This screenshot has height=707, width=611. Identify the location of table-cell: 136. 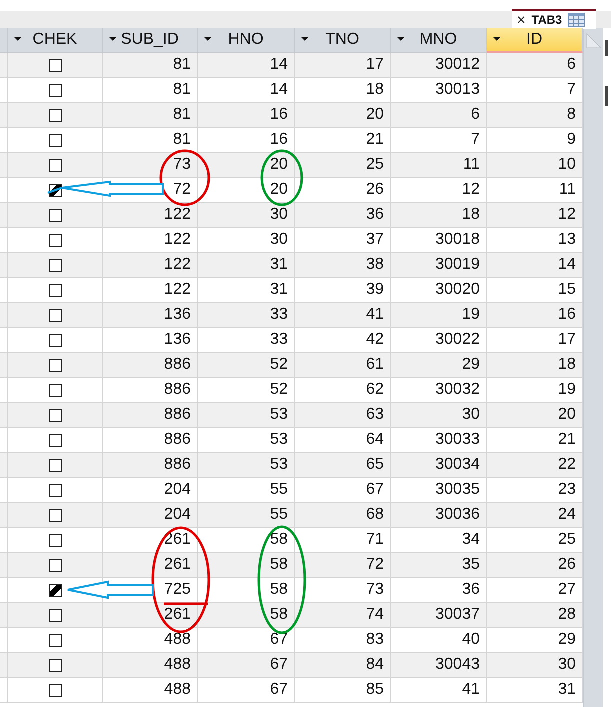
(150, 340).